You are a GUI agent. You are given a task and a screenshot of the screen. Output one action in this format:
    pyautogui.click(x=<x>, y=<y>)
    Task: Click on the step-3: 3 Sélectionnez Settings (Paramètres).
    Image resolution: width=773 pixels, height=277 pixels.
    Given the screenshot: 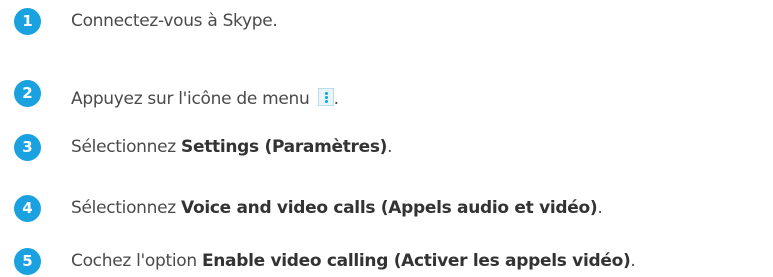 What is the action you would take?
    pyautogui.click(x=203, y=147)
    